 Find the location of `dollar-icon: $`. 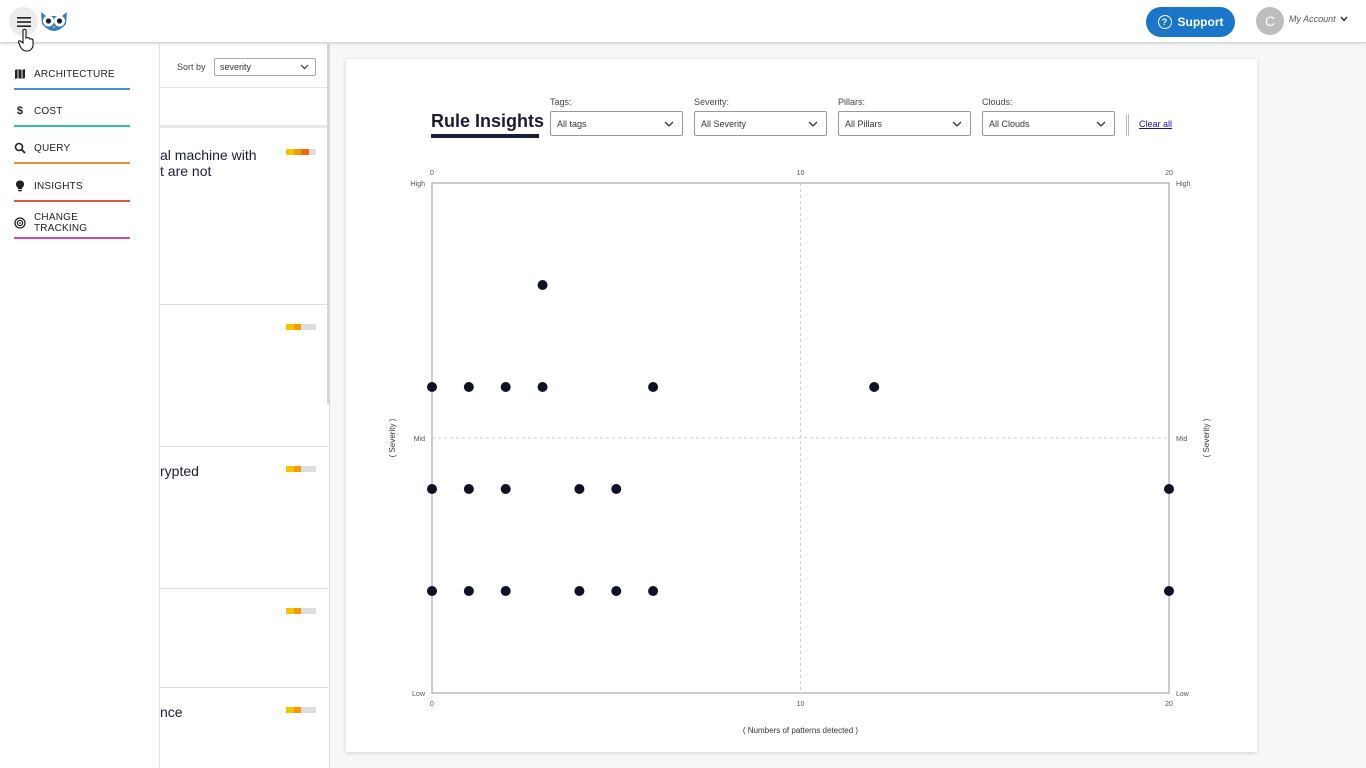

dollar-icon: $ is located at coordinates (20, 111).